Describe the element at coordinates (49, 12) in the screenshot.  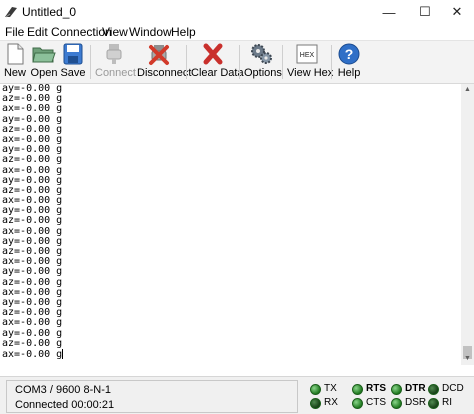
I see `window-title: Untitled_0` at that location.